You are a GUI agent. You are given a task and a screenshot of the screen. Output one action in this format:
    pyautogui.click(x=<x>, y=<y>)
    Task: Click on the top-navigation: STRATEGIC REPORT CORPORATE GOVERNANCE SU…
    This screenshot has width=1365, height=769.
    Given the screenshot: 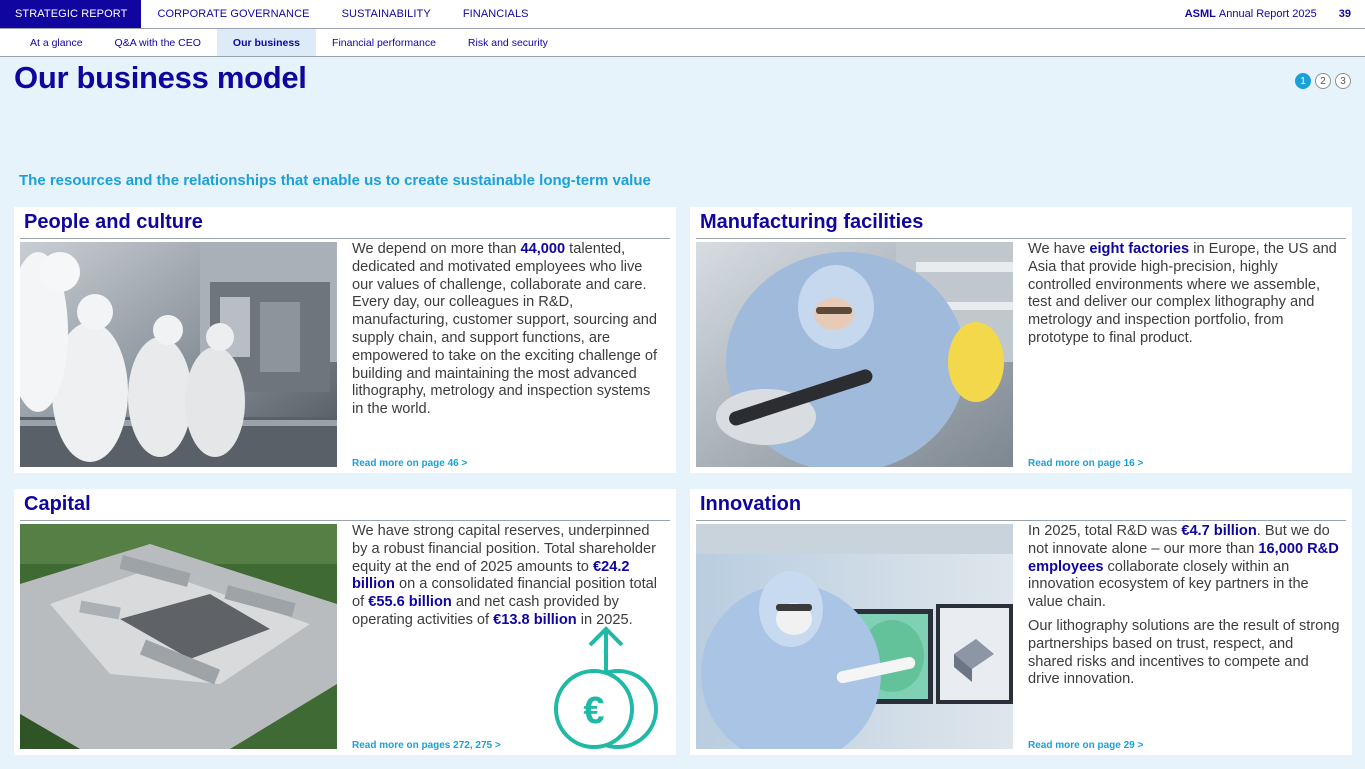 What is the action you would take?
    pyautogui.click(x=682, y=14)
    